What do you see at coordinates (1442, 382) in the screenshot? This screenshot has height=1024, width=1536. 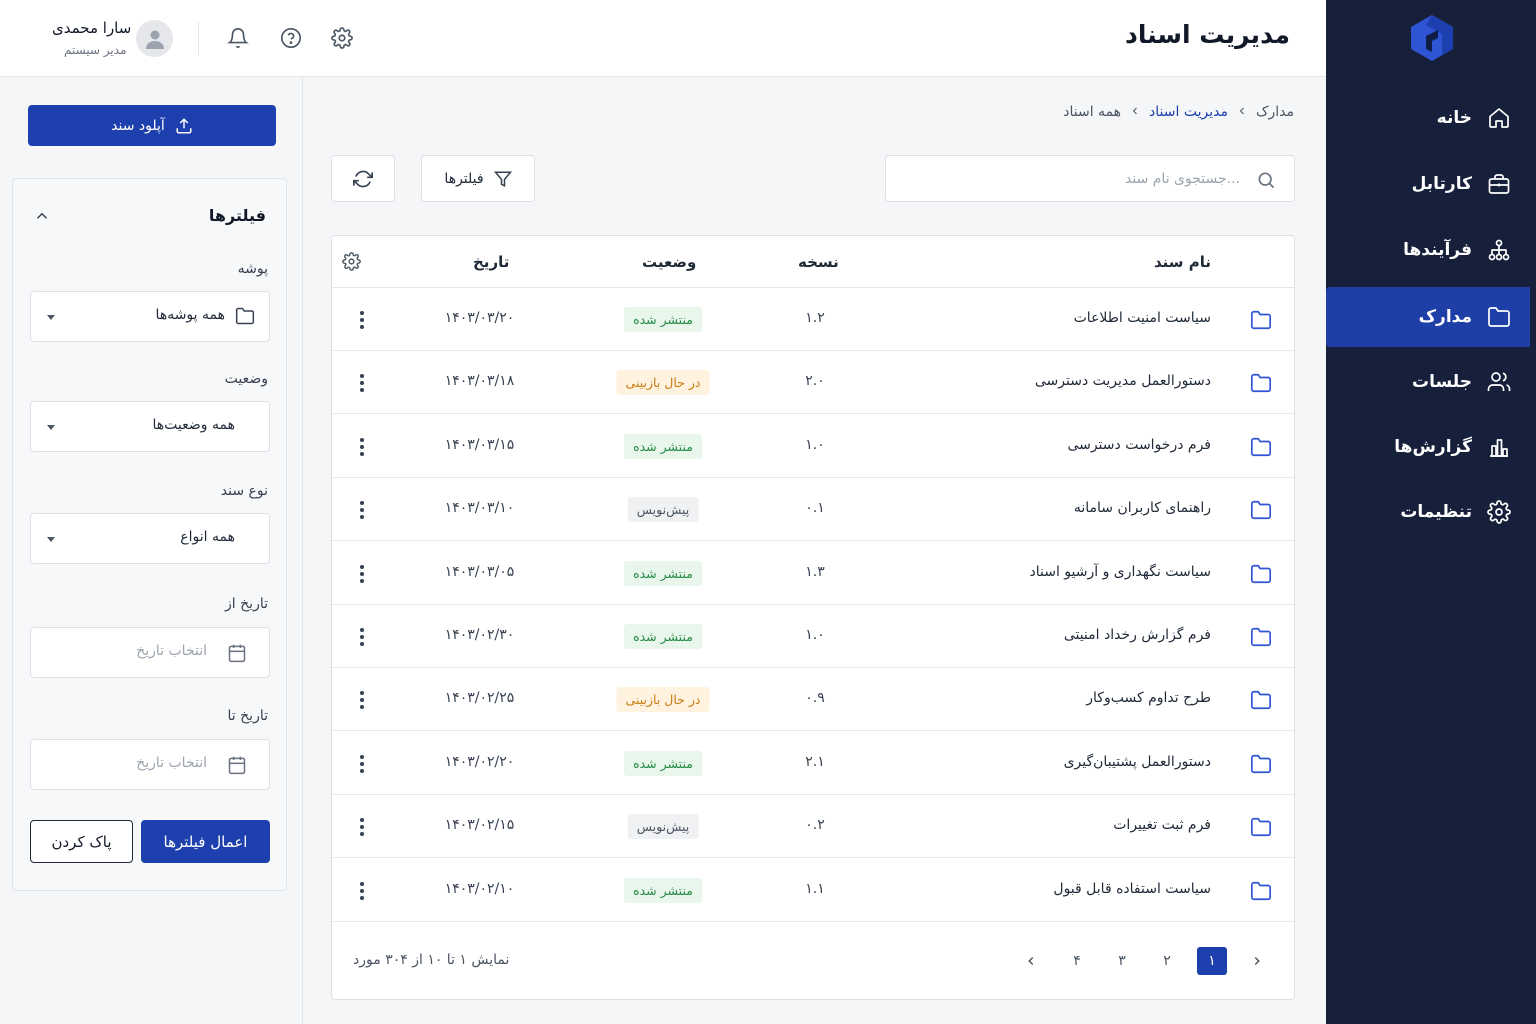 I see `sidebar-item-label: جلسات` at bounding box center [1442, 382].